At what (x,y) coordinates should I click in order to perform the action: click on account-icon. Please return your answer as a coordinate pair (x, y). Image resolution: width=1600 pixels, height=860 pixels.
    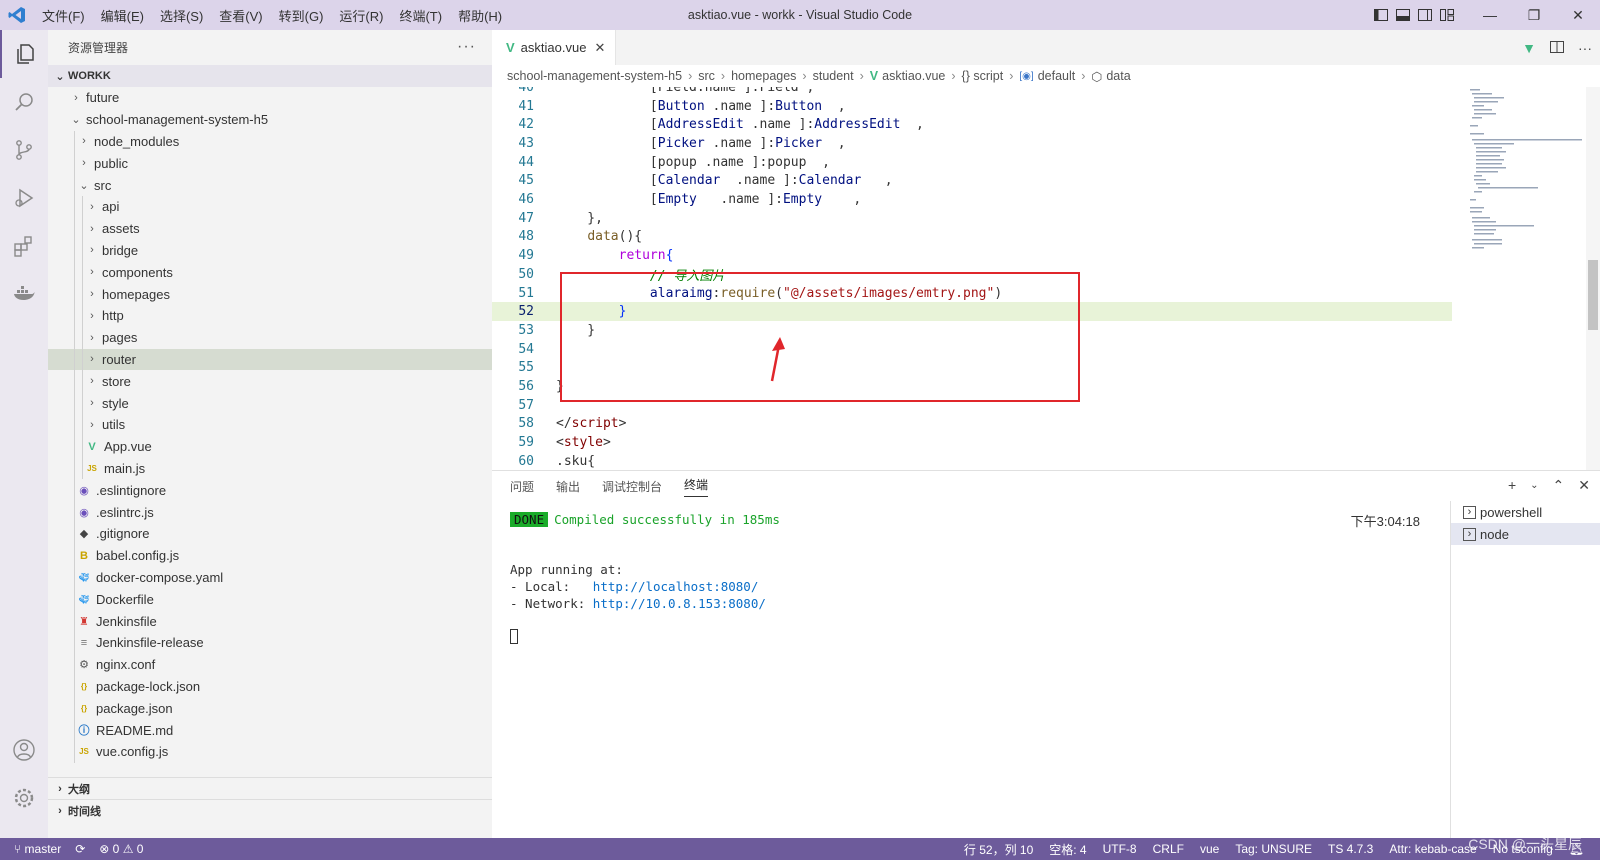
    Looking at the image, I should click on (24, 750).